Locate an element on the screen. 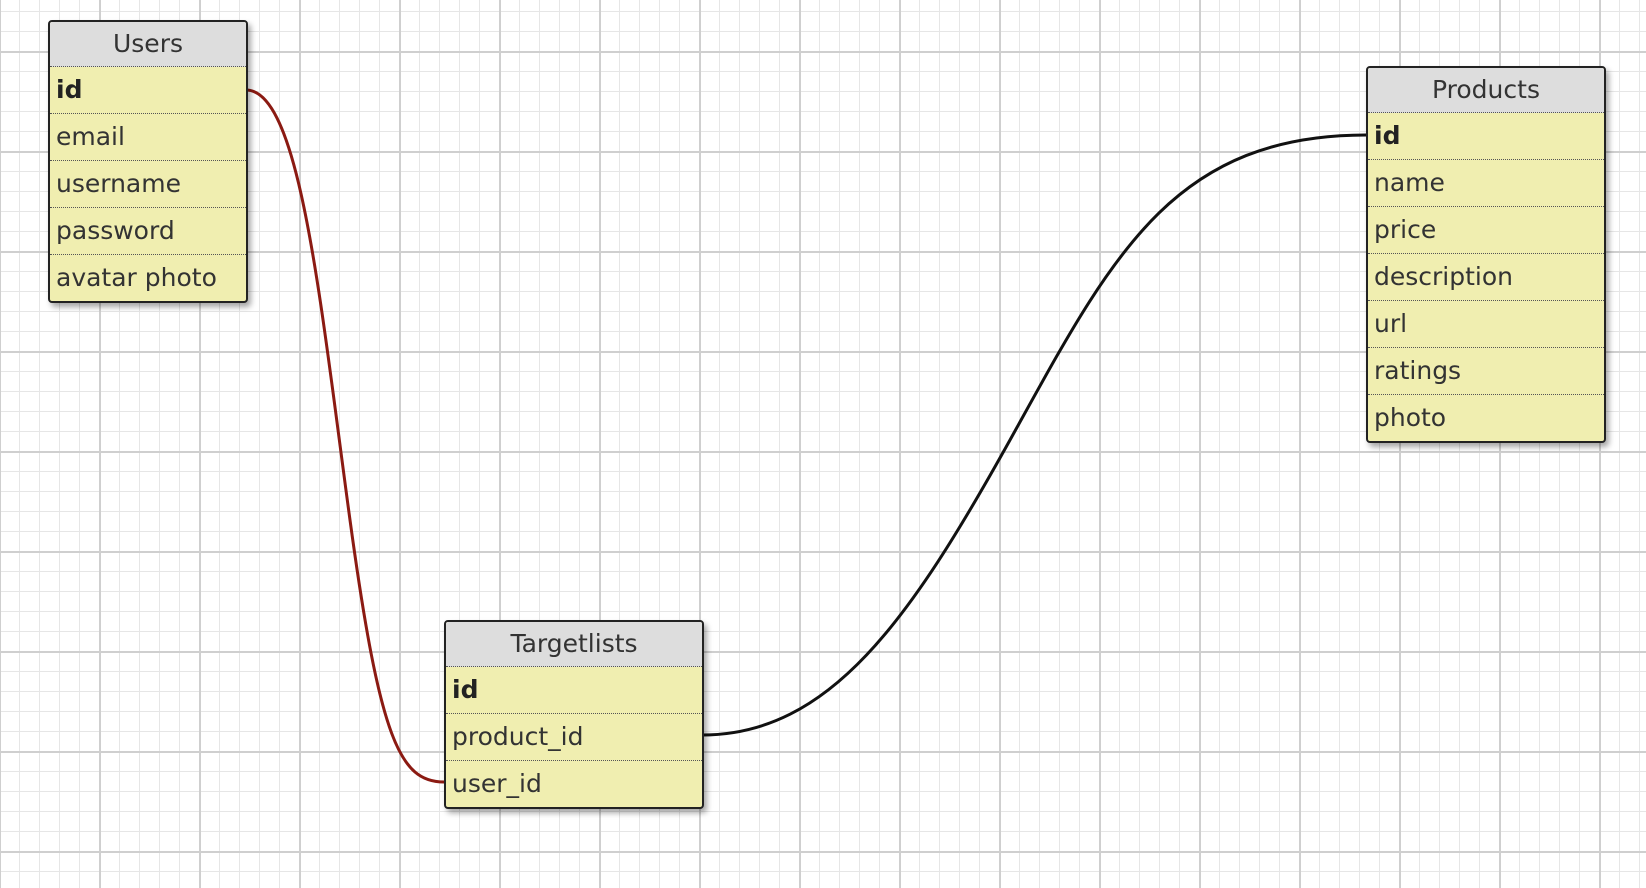  users-table-header: Users is located at coordinates (148, 44).